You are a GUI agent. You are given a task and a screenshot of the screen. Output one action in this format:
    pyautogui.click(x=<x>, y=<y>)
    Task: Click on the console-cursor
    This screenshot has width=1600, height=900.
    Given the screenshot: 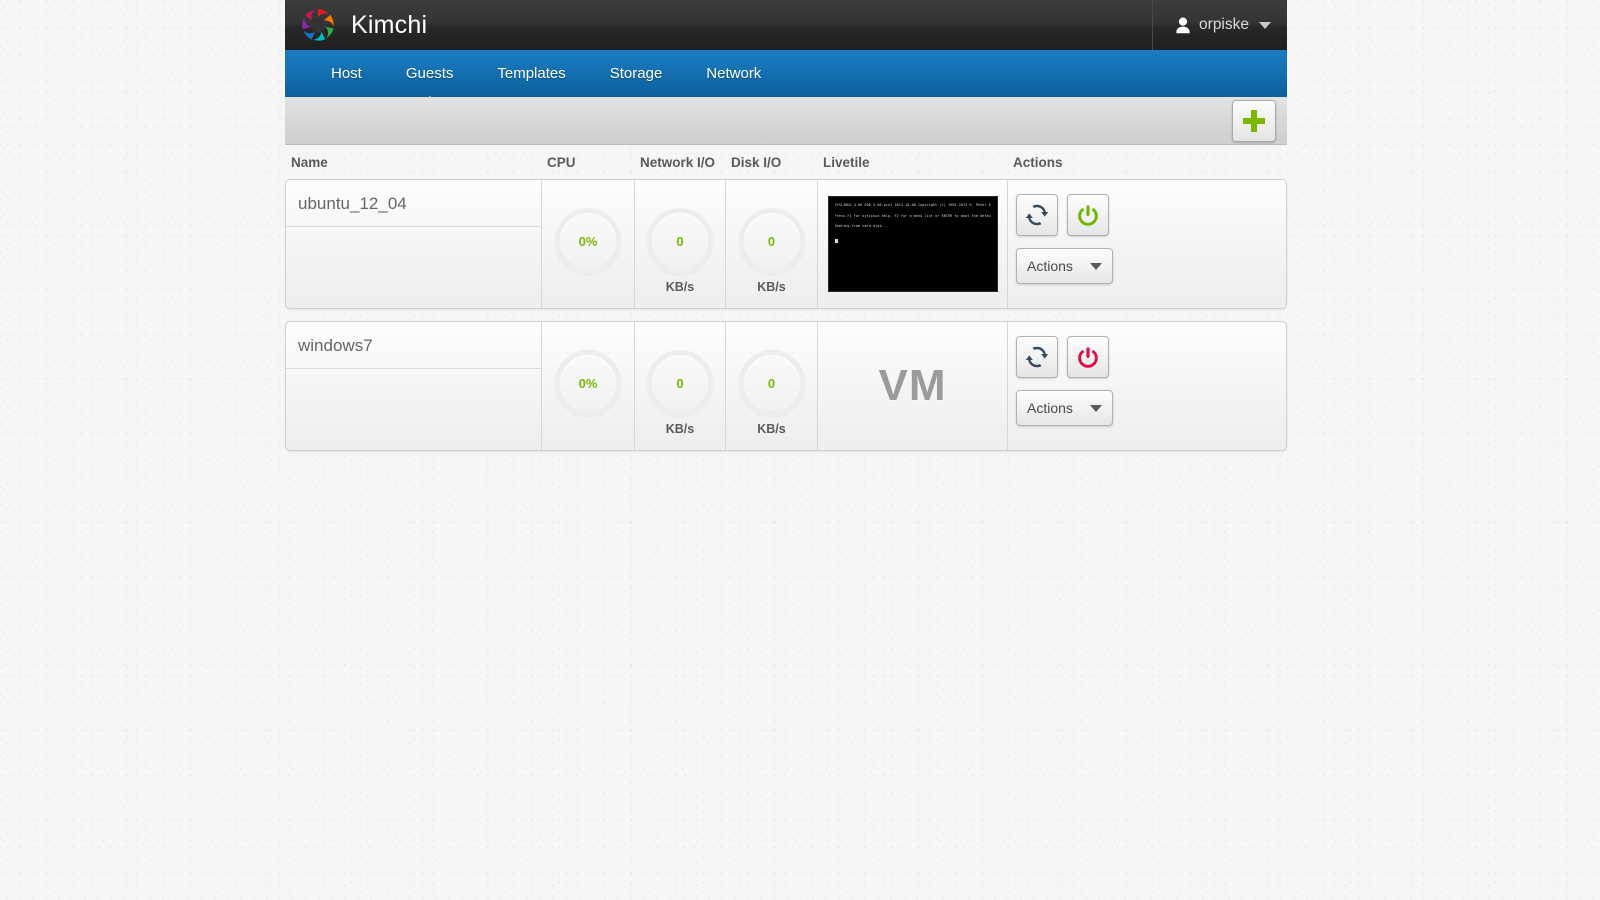 What is the action you would take?
    pyautogui.click(x=836, y=240)
    